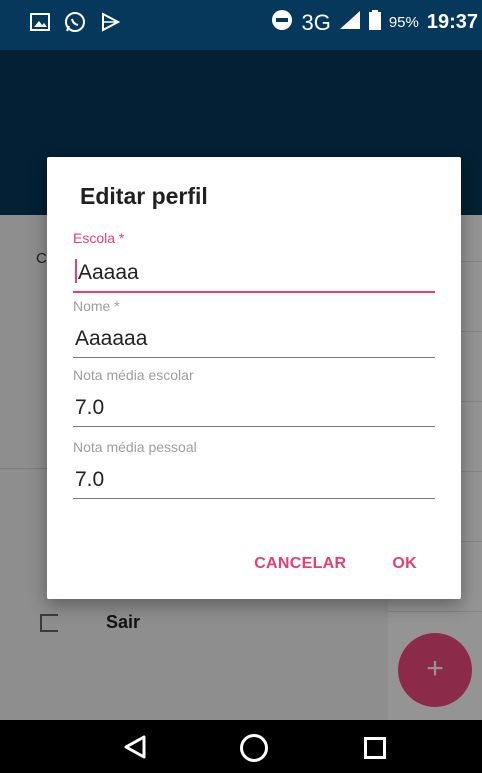 This screenshot has height=773, width=482. Describe the element at coordinates (403, 22) in the screenshot. I see `battery-percent: 95%` at that location.